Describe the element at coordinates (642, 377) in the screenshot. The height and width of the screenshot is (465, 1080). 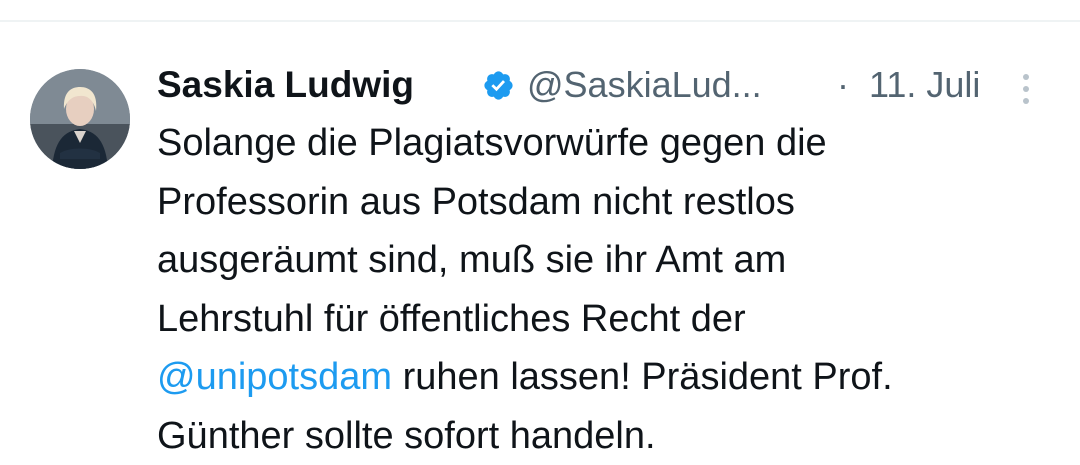
I see `tweet-text-fragment: ruhen lassen! Präsident Prof.` at that location.